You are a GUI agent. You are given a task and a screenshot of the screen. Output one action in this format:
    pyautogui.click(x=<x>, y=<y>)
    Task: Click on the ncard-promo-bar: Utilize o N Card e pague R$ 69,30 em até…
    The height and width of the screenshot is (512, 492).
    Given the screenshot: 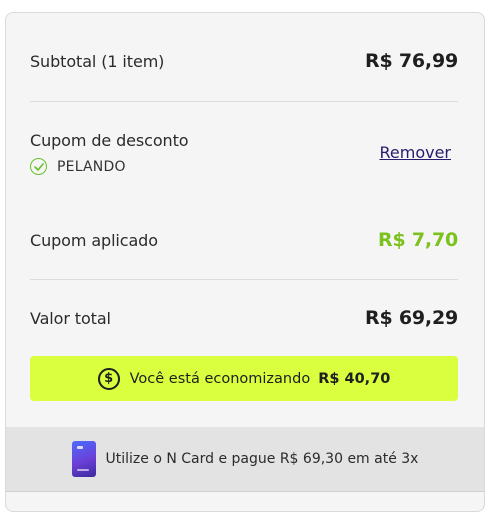 What is the action you would take?
    pyautogui.click(x=245, y=459)
    